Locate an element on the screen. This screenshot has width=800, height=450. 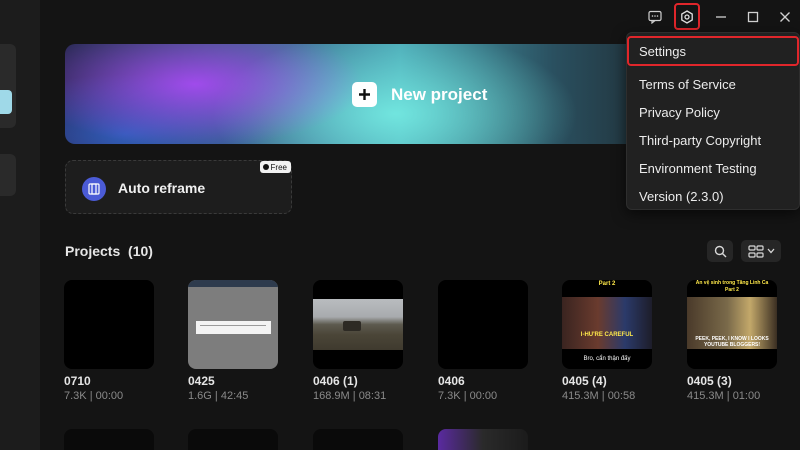
reframe-icon is located at coordinates (94, 189).